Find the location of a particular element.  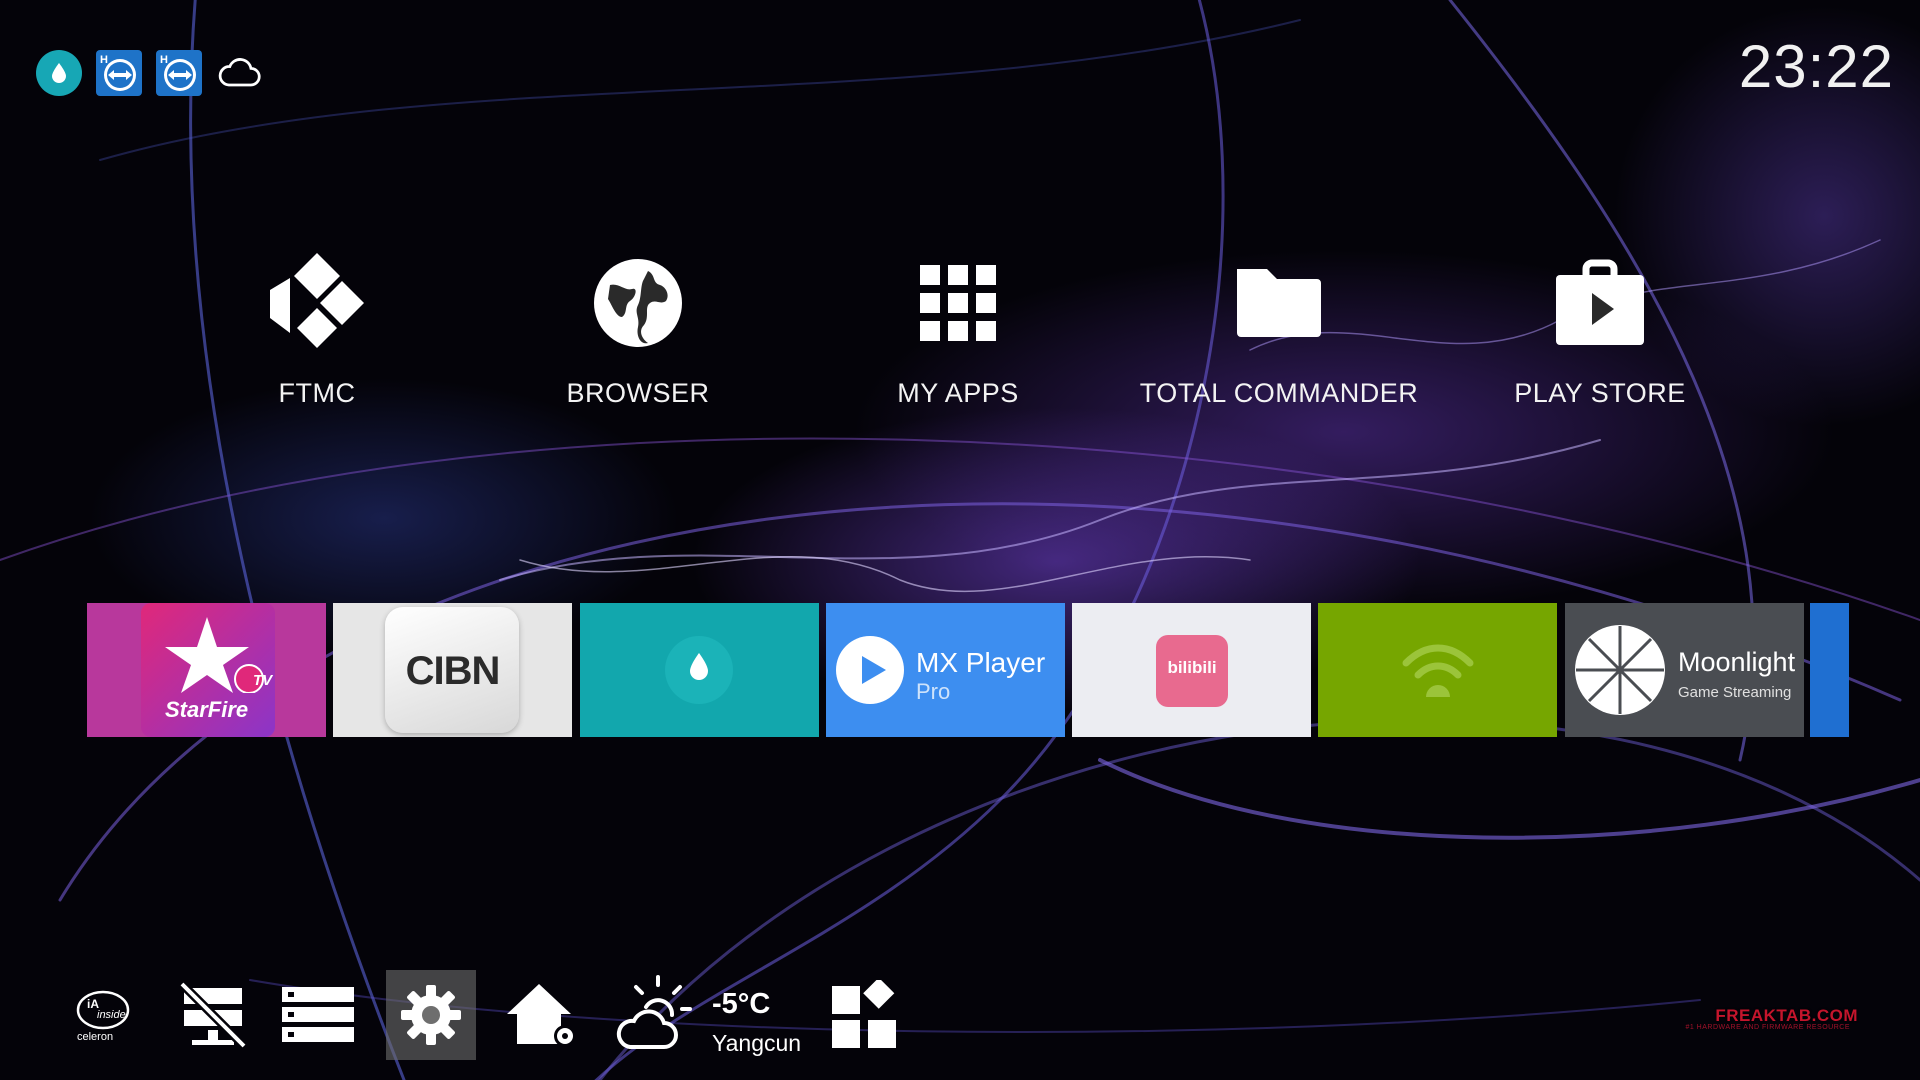

tile-bilibili: bilibili is located at coordinates (1191, 670).